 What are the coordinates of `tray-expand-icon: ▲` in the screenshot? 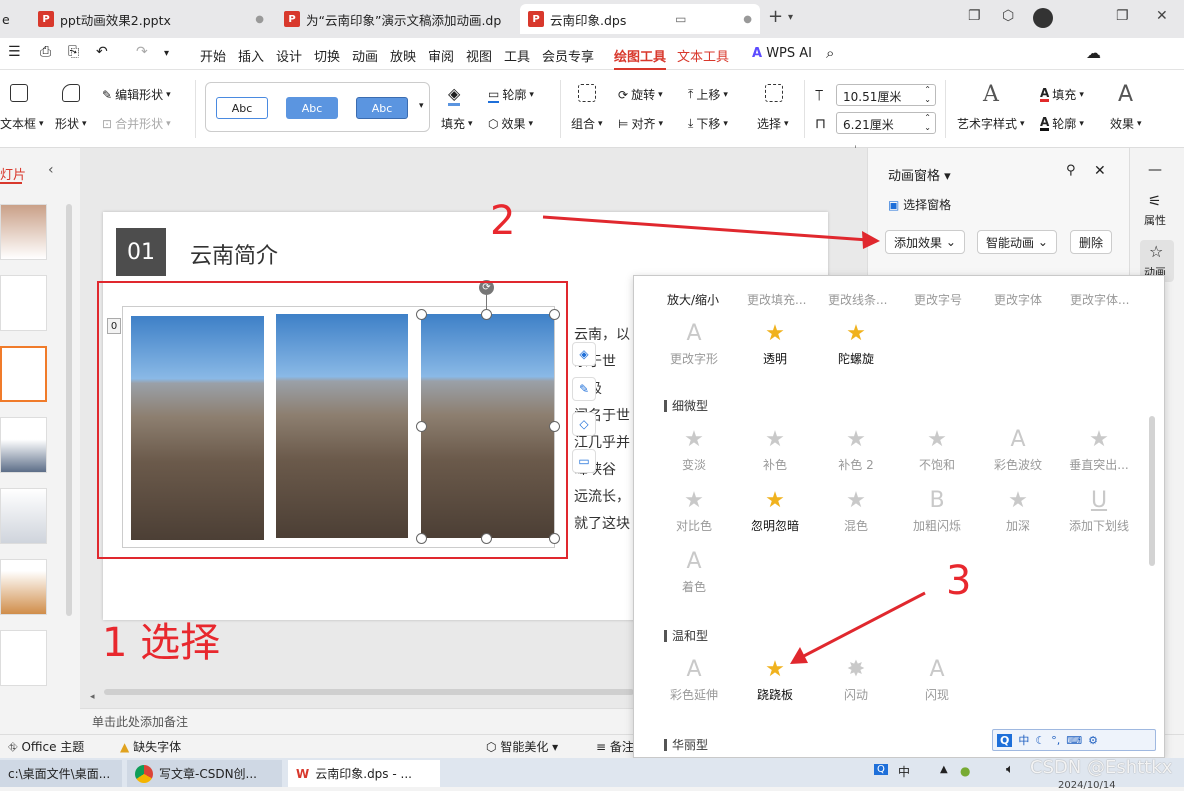 It's located at (944, 769).